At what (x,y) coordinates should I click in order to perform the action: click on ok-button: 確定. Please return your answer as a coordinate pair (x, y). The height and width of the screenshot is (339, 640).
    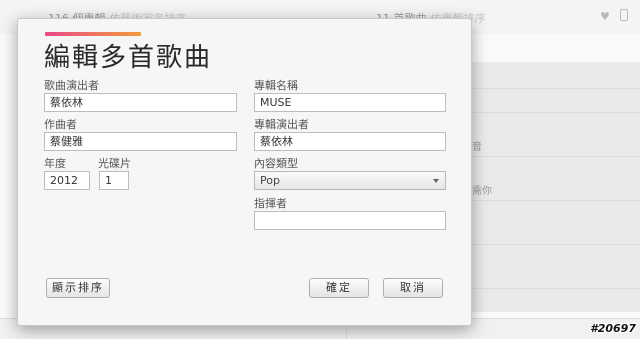
    Looking at the image, I should click on (339, 288).